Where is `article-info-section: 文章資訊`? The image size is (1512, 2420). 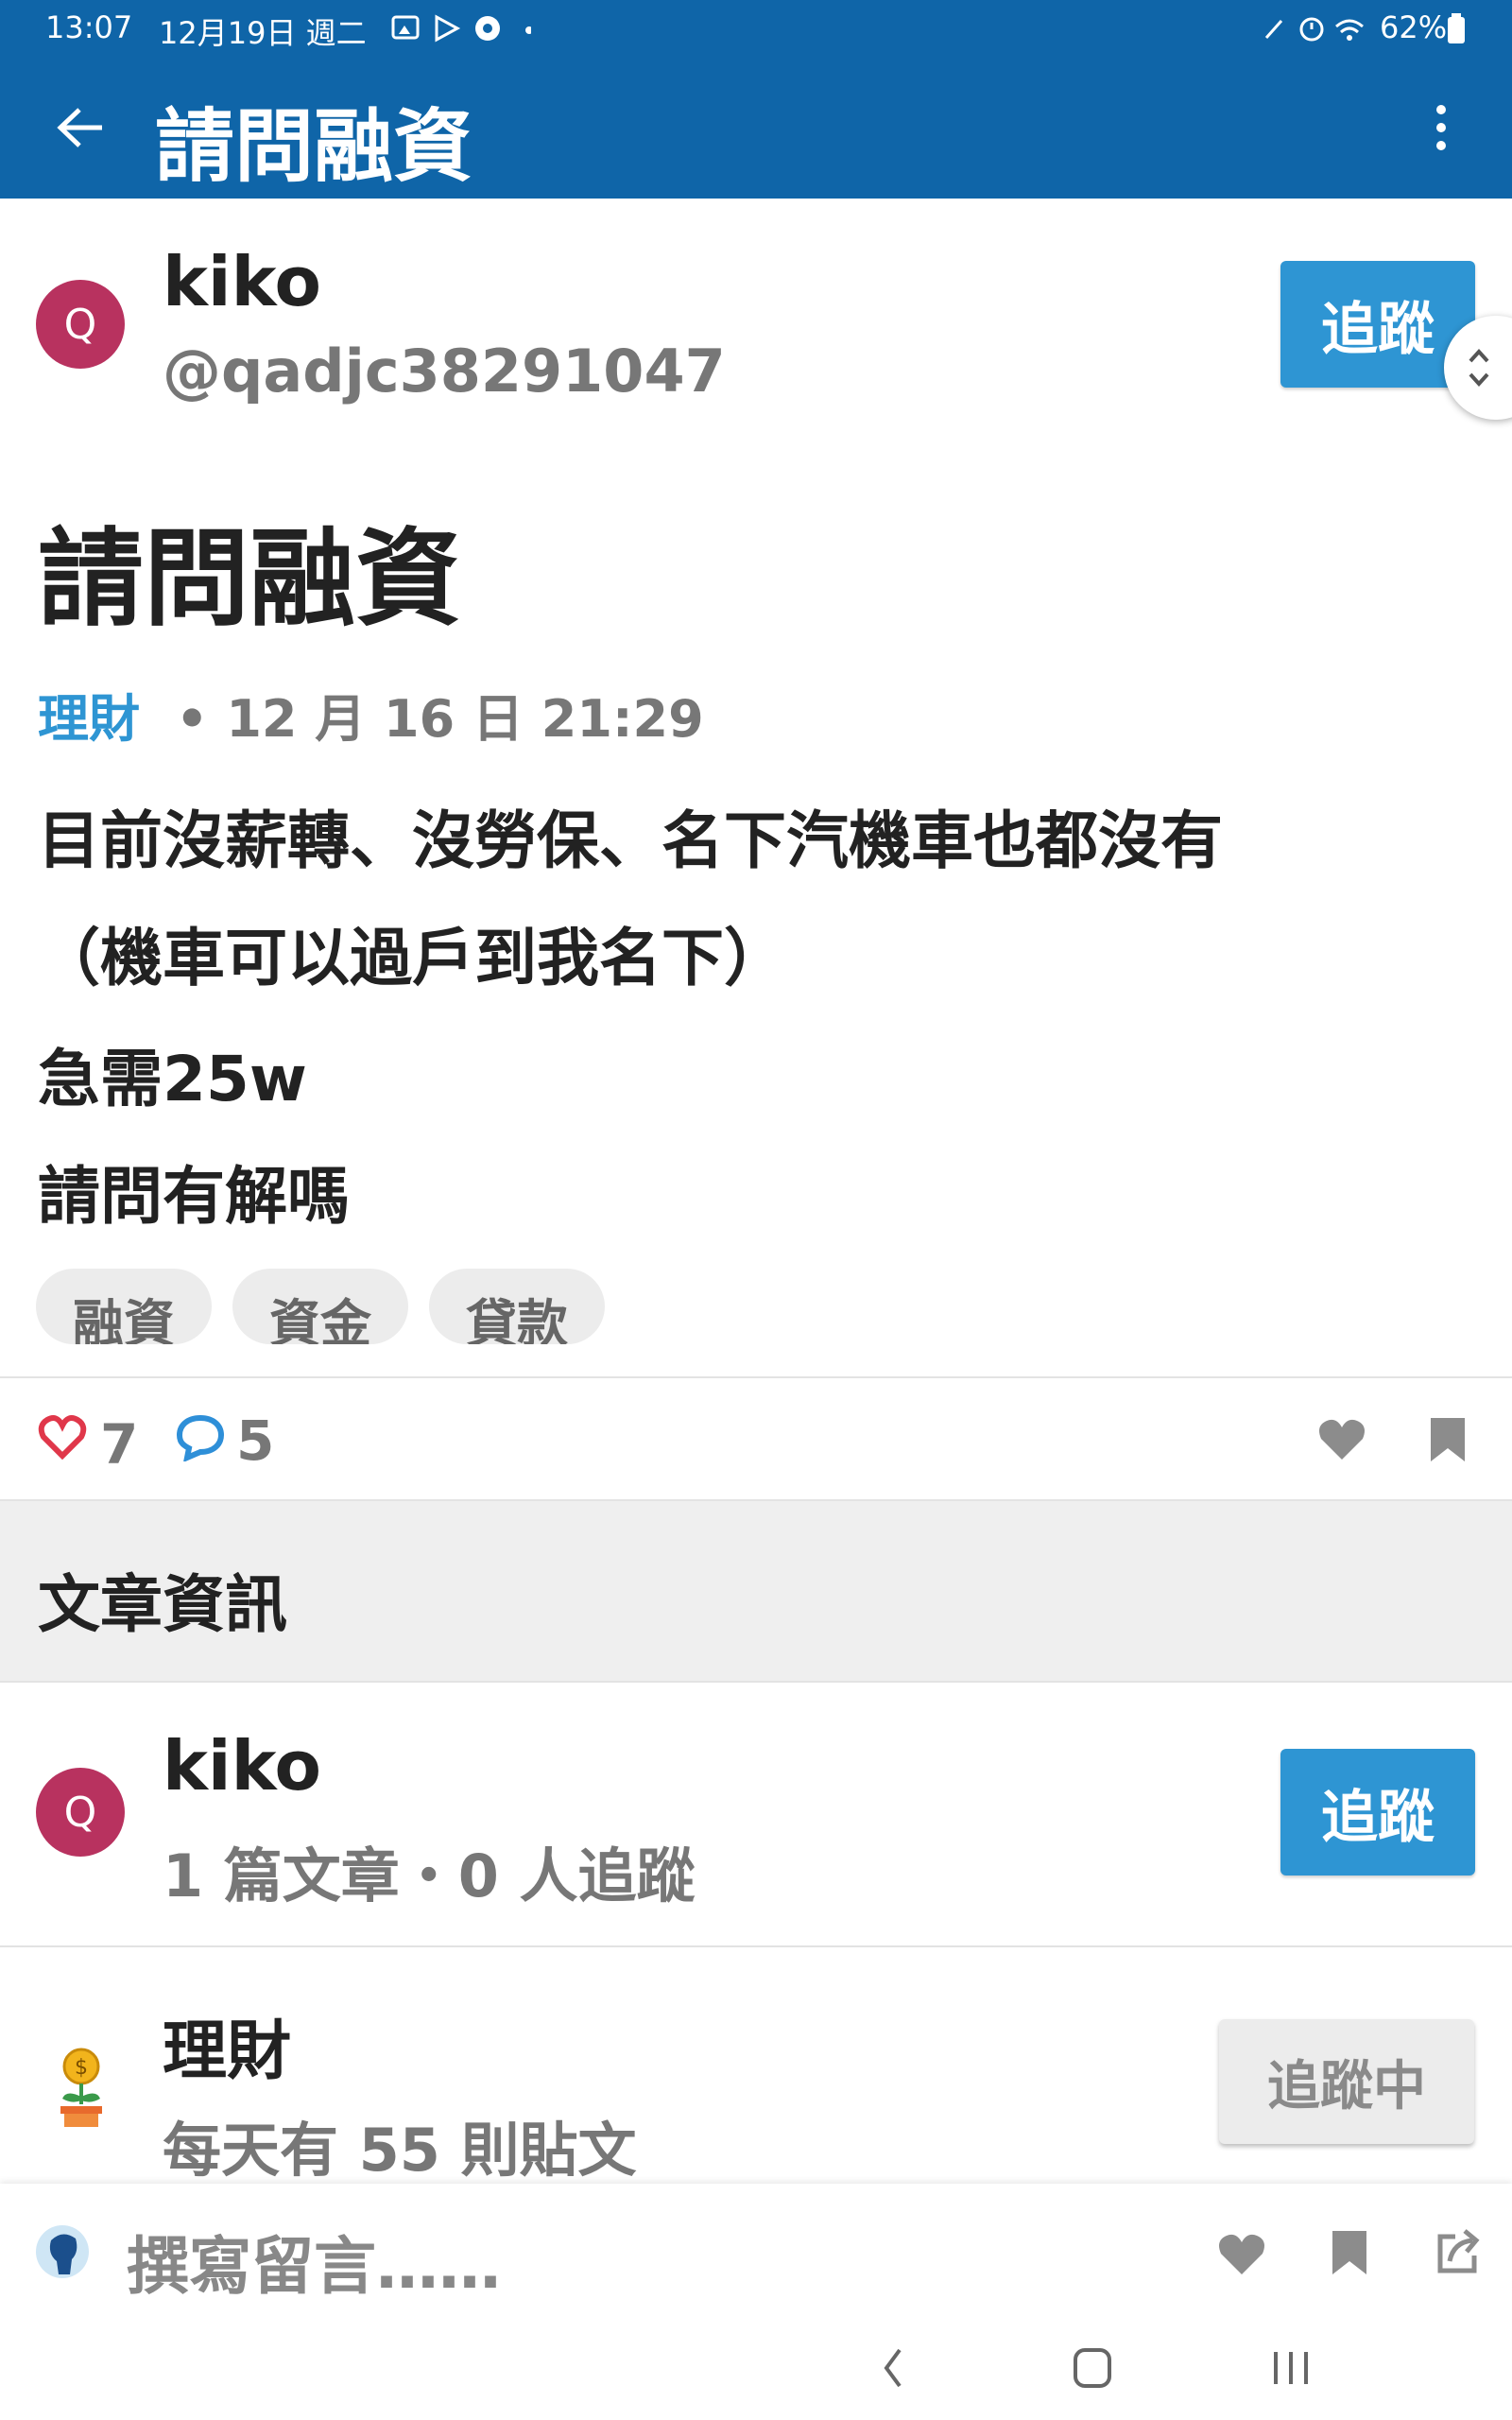 article-info-section: 文章資訊 is located at coordinates (756, 1591).